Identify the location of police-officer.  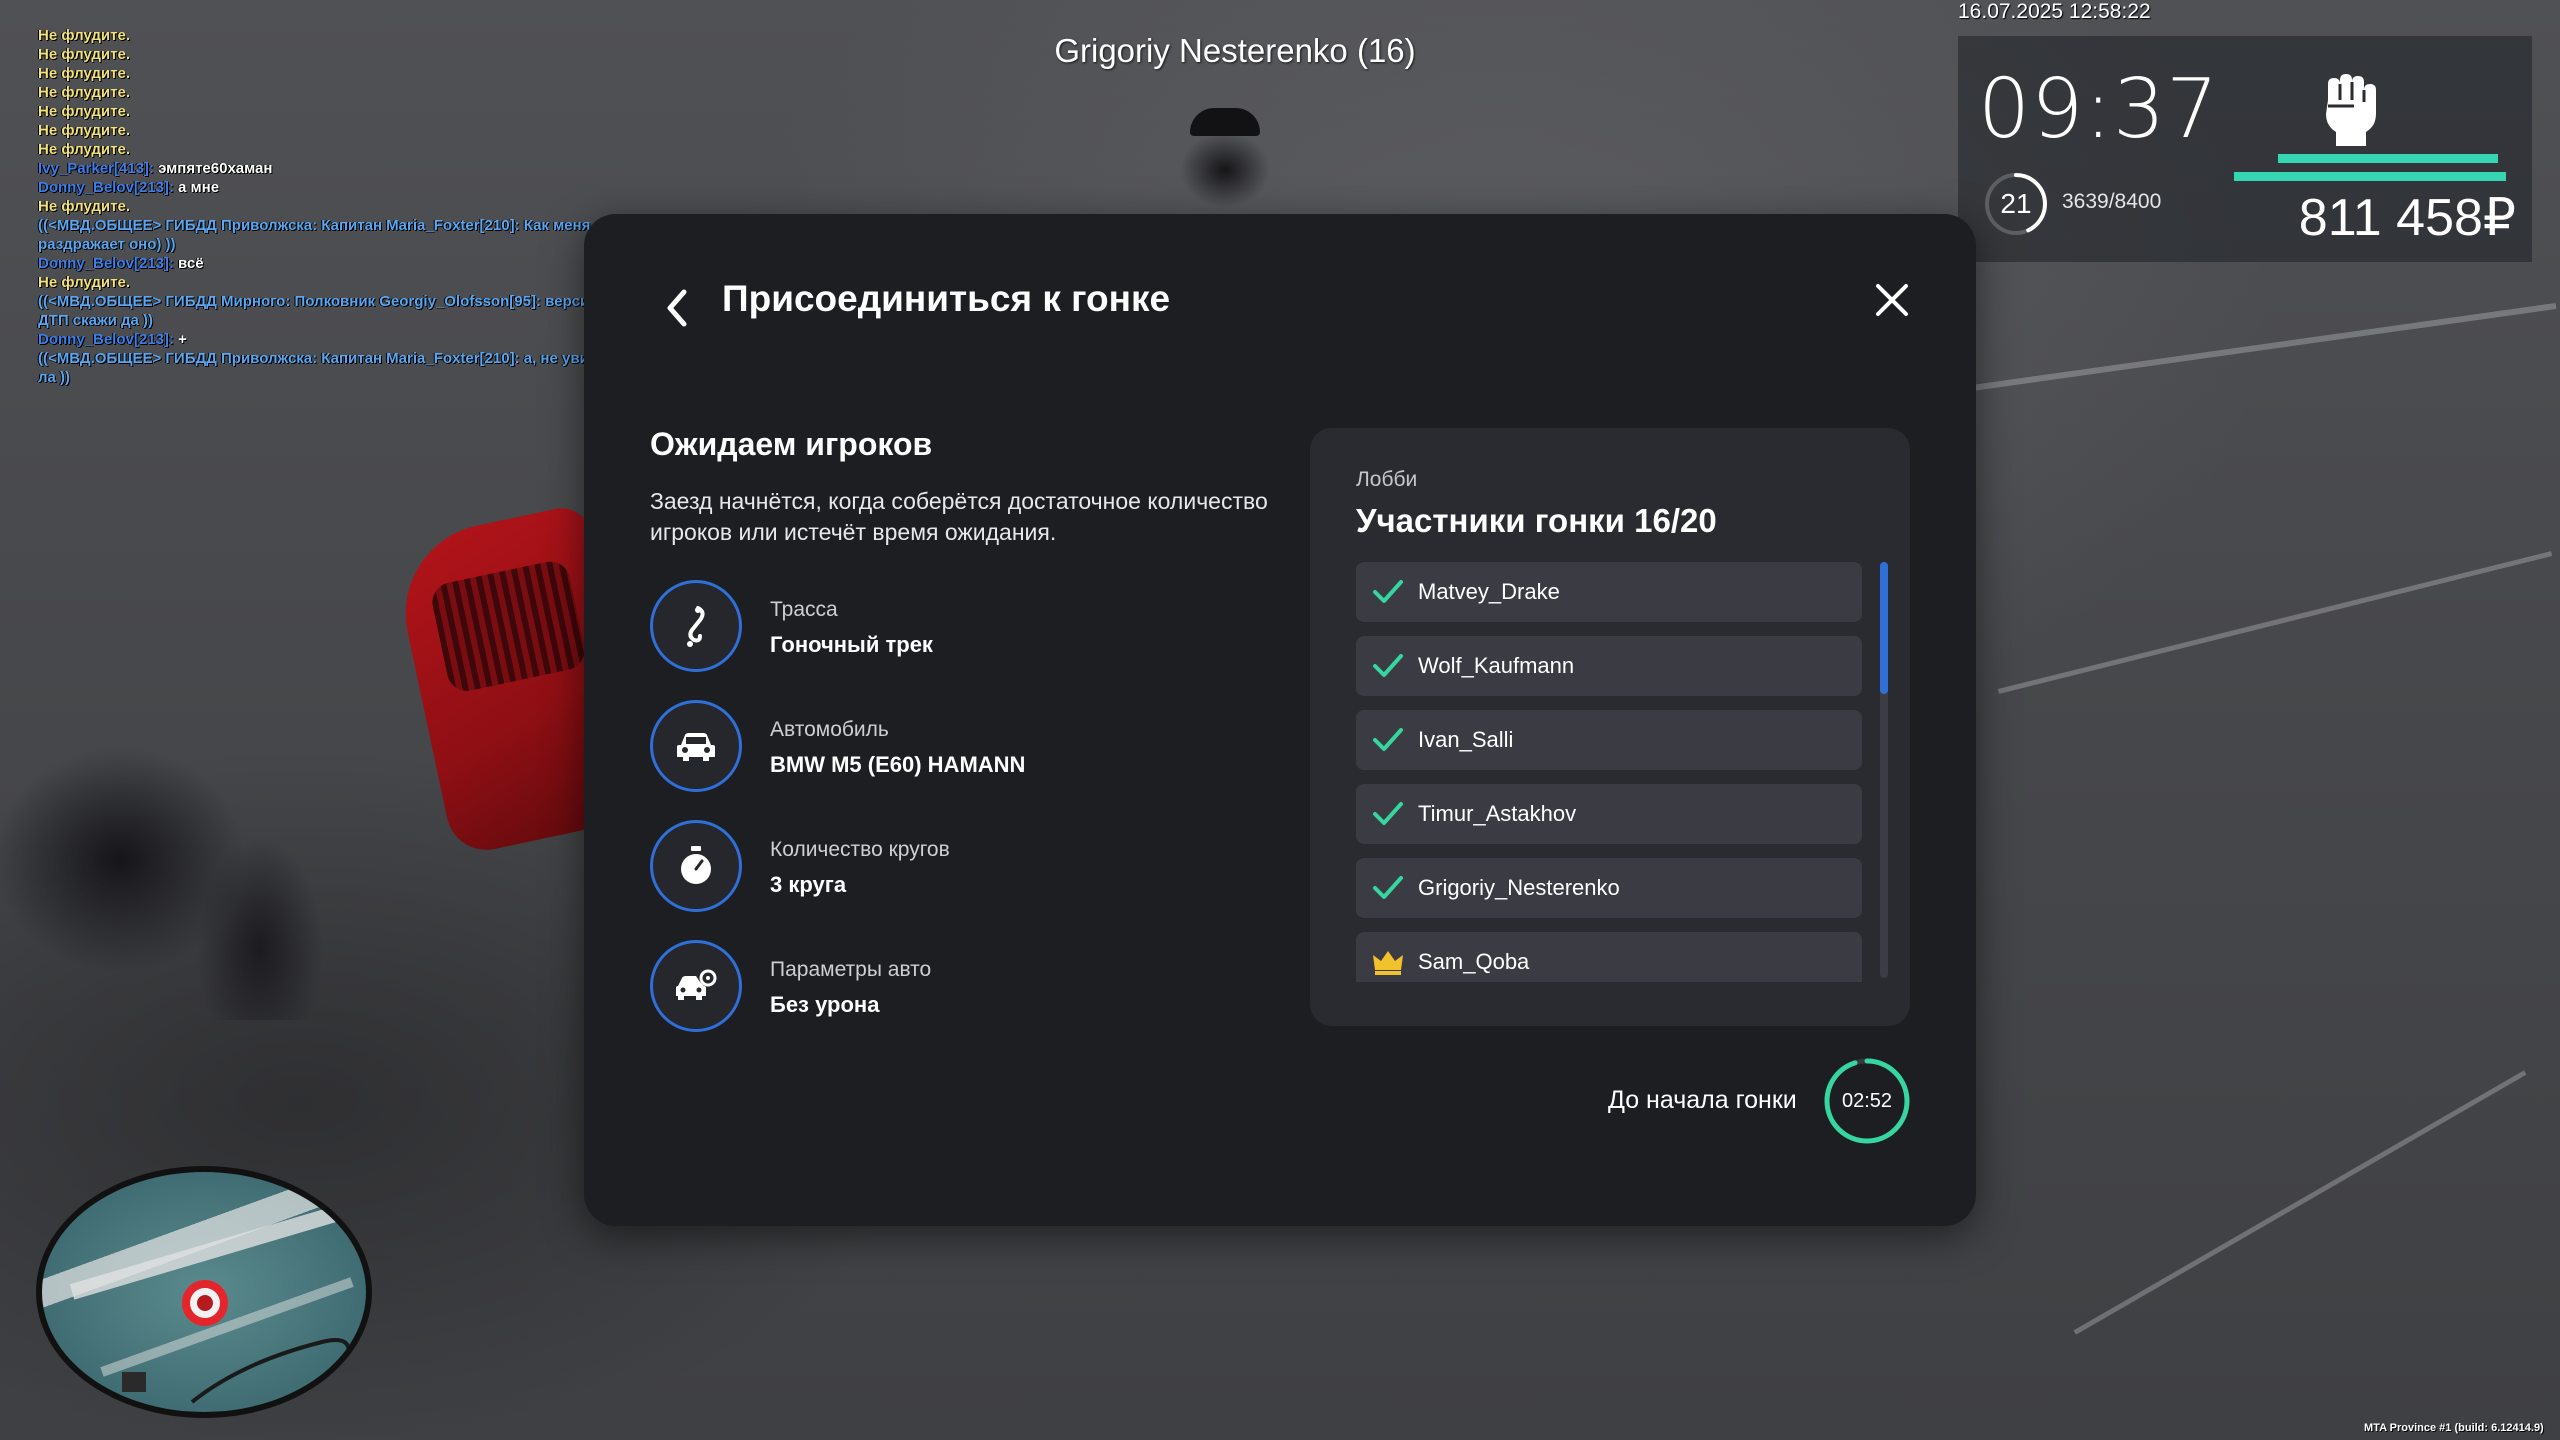
(165, 870).